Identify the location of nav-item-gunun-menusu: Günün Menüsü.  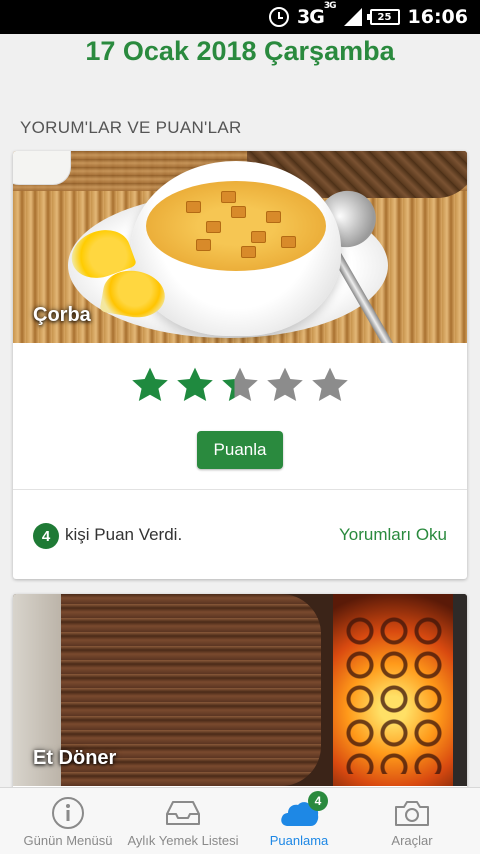
(68, 821).